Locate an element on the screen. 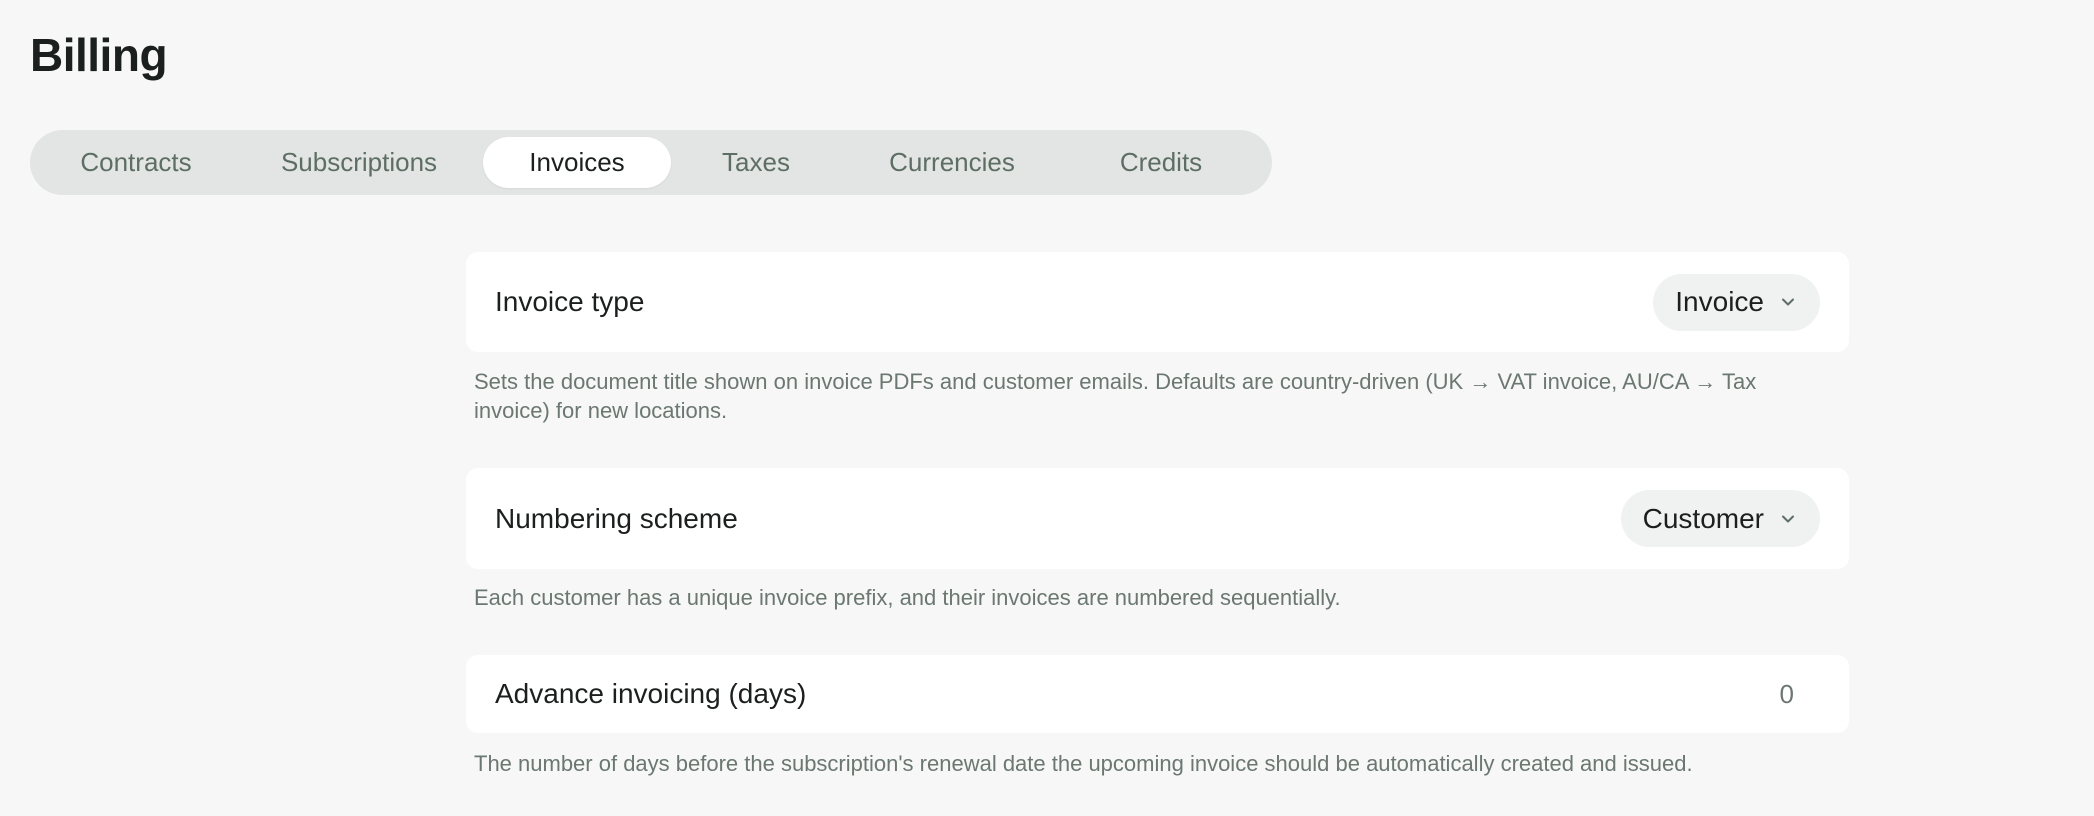 This screenshot has width=2094, height=816. tab-invoices: Invoices is located at coordinates (577, 162).